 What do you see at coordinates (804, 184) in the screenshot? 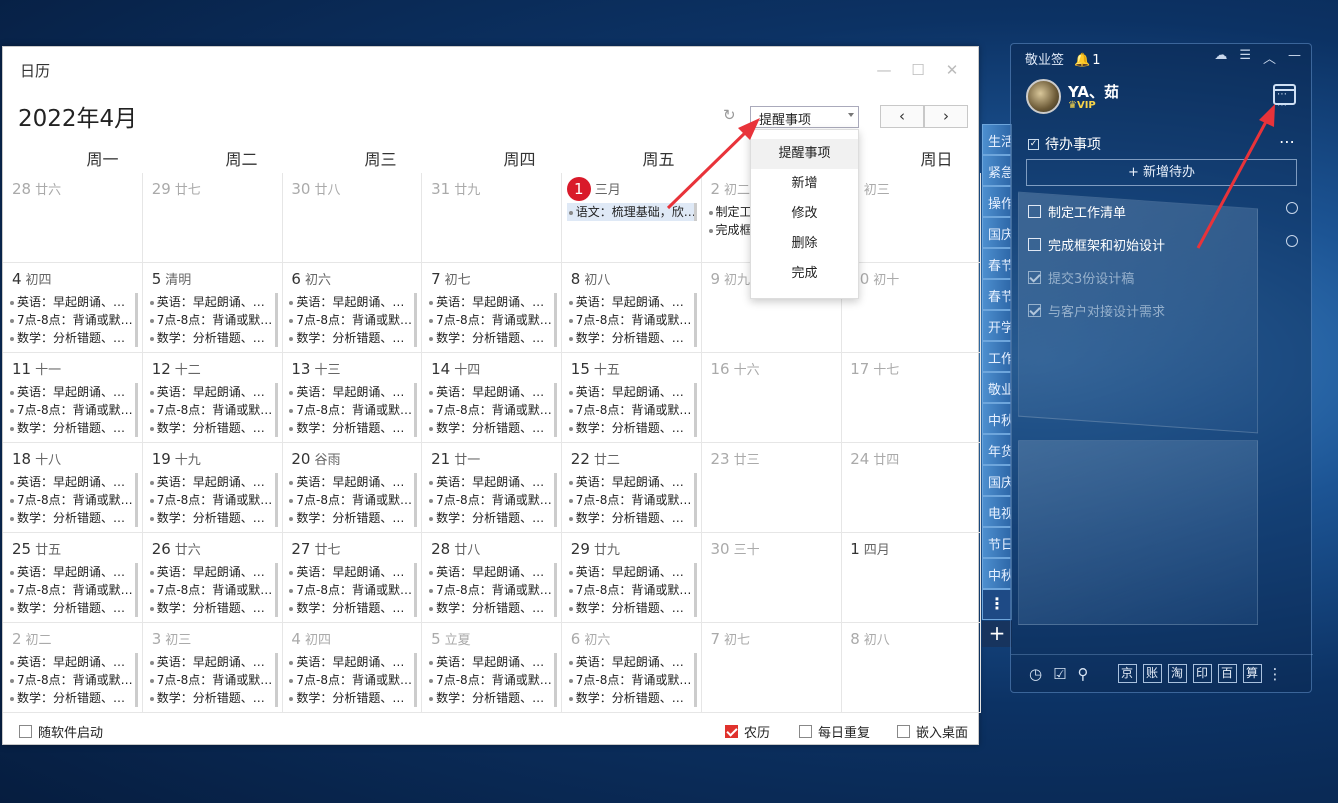
I see `menu-item-add: 新增` at bounding box center [804, 184].